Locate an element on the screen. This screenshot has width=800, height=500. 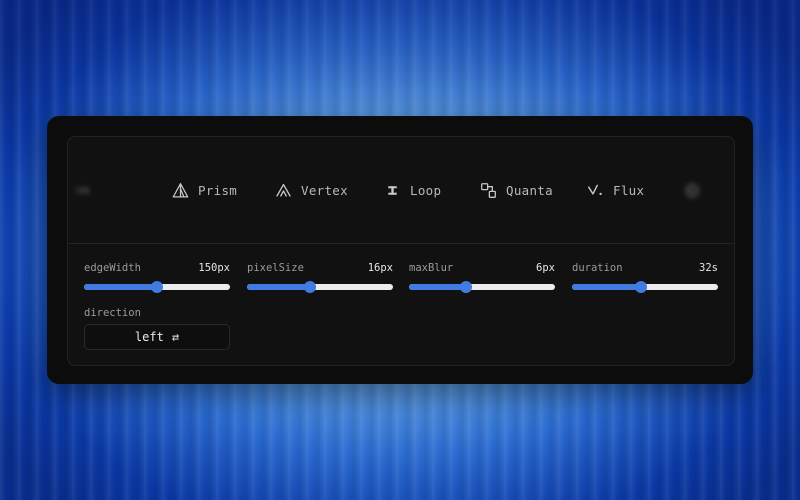
marquee-logo-prism: Prism is located at coordinates (204, 190).